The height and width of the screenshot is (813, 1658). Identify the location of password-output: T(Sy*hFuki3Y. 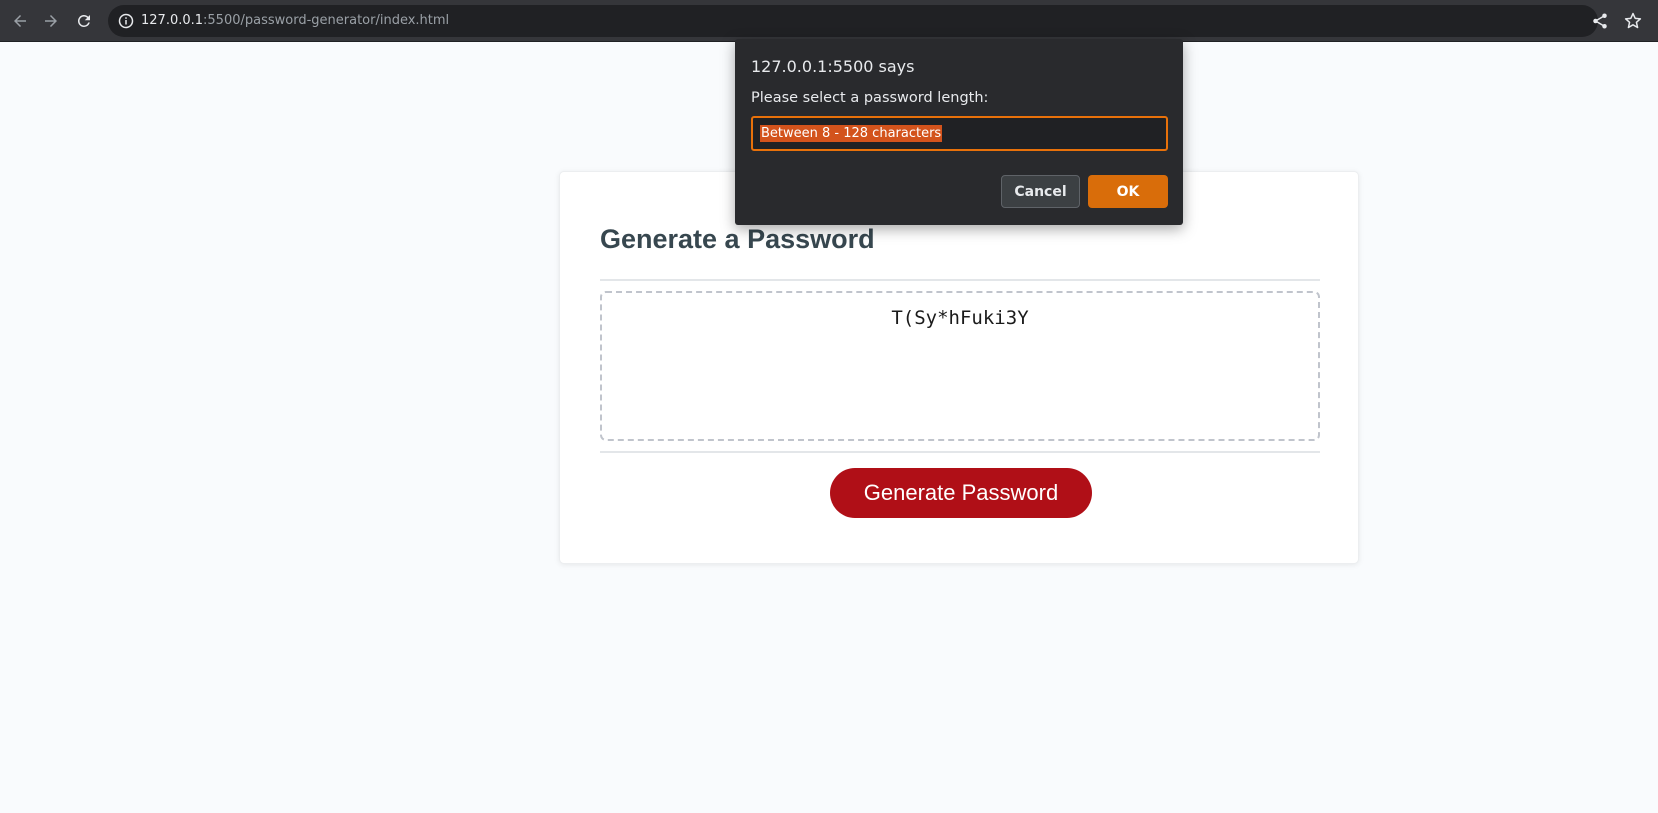
(960, 366).